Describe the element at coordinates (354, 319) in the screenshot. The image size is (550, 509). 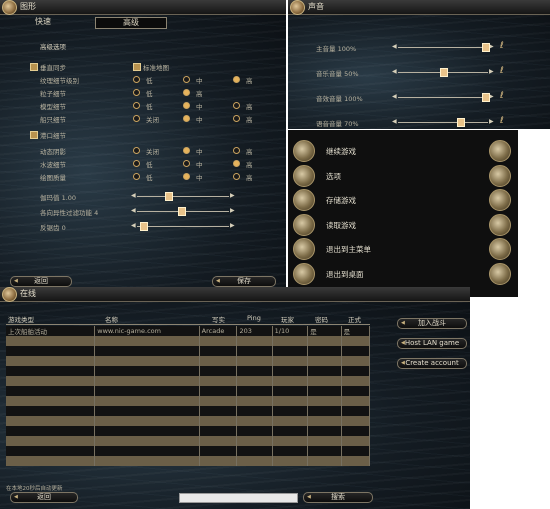
I see `column-header: 正式` at that location.